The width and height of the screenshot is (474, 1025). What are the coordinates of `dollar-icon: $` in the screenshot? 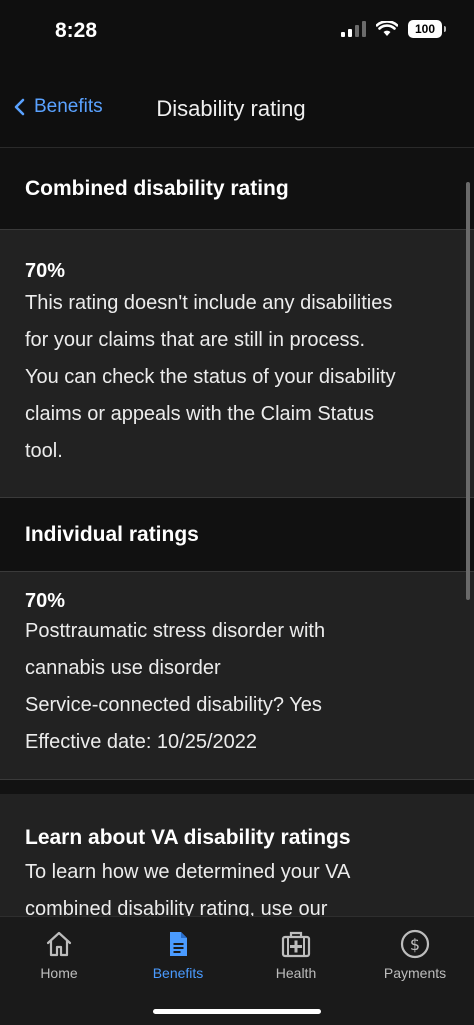 It's located at (415, 944).